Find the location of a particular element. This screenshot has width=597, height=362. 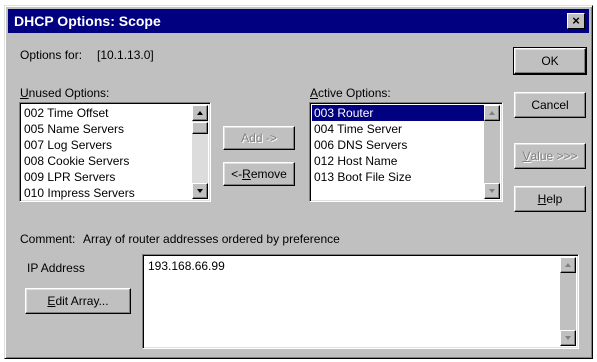

list-item: 013 Boot File Size is located at coordinates (398, 177).